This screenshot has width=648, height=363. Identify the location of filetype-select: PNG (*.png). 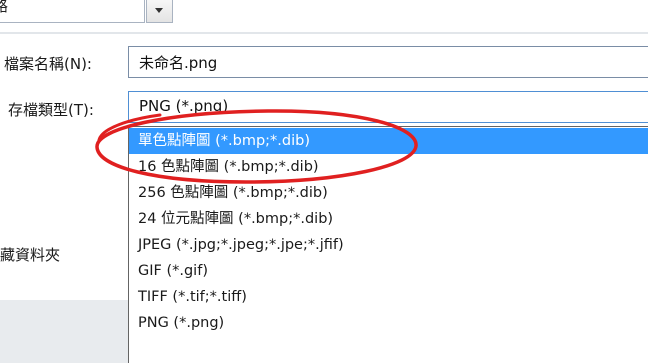
(388, 107).